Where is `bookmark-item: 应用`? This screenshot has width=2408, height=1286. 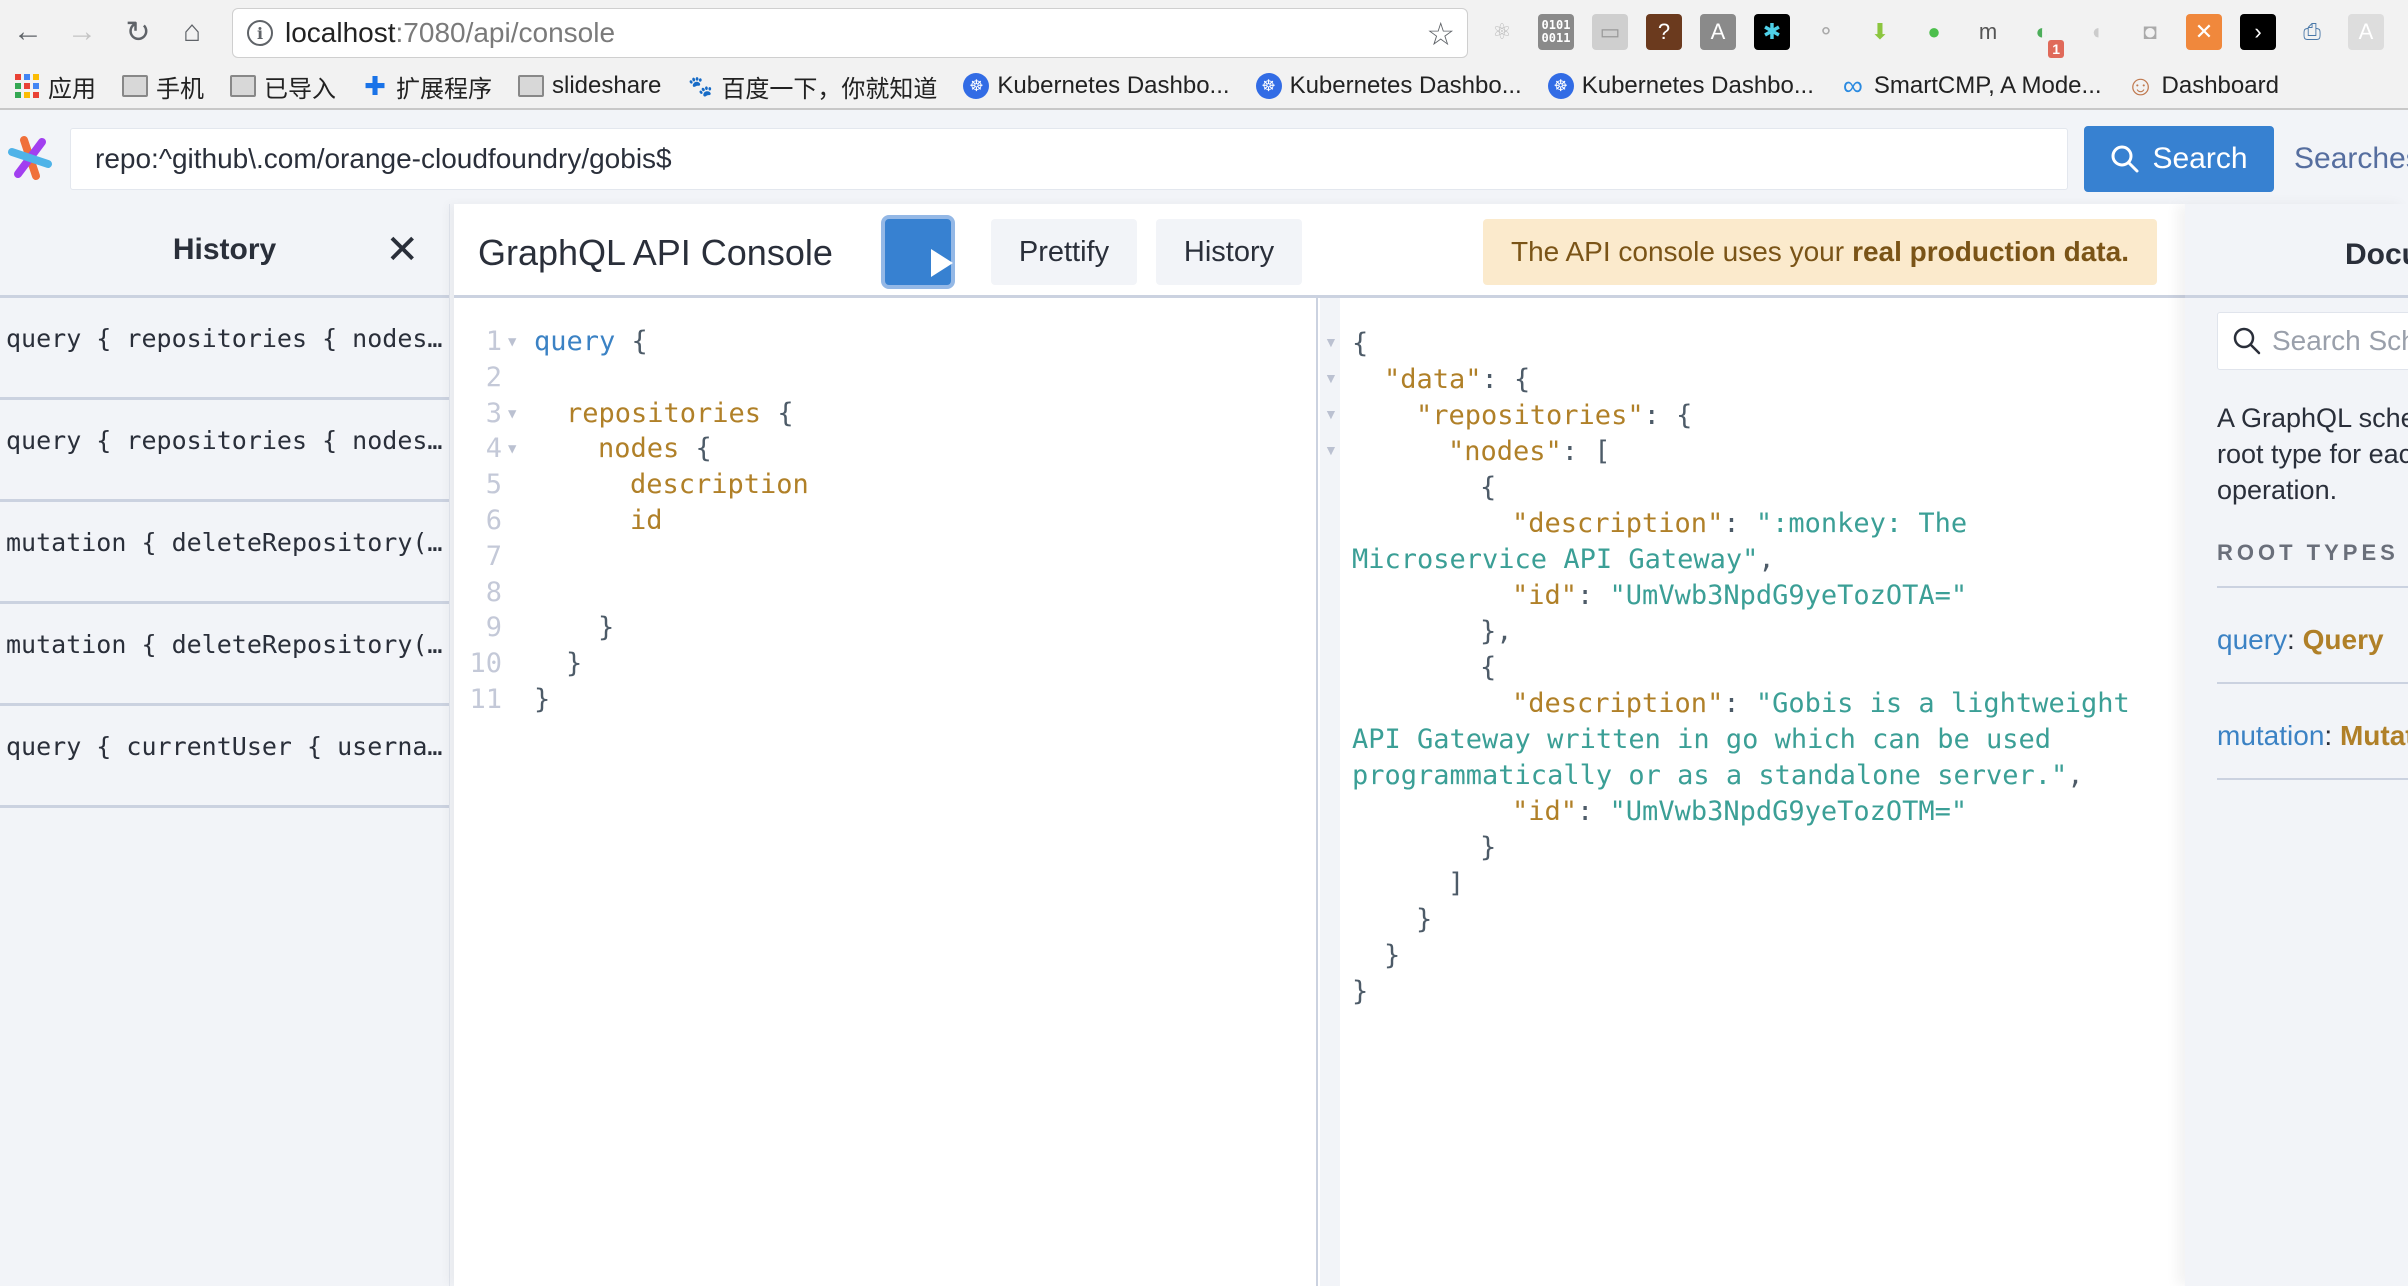
bookmark-item: 应用 is located at coordinates (55, 86).